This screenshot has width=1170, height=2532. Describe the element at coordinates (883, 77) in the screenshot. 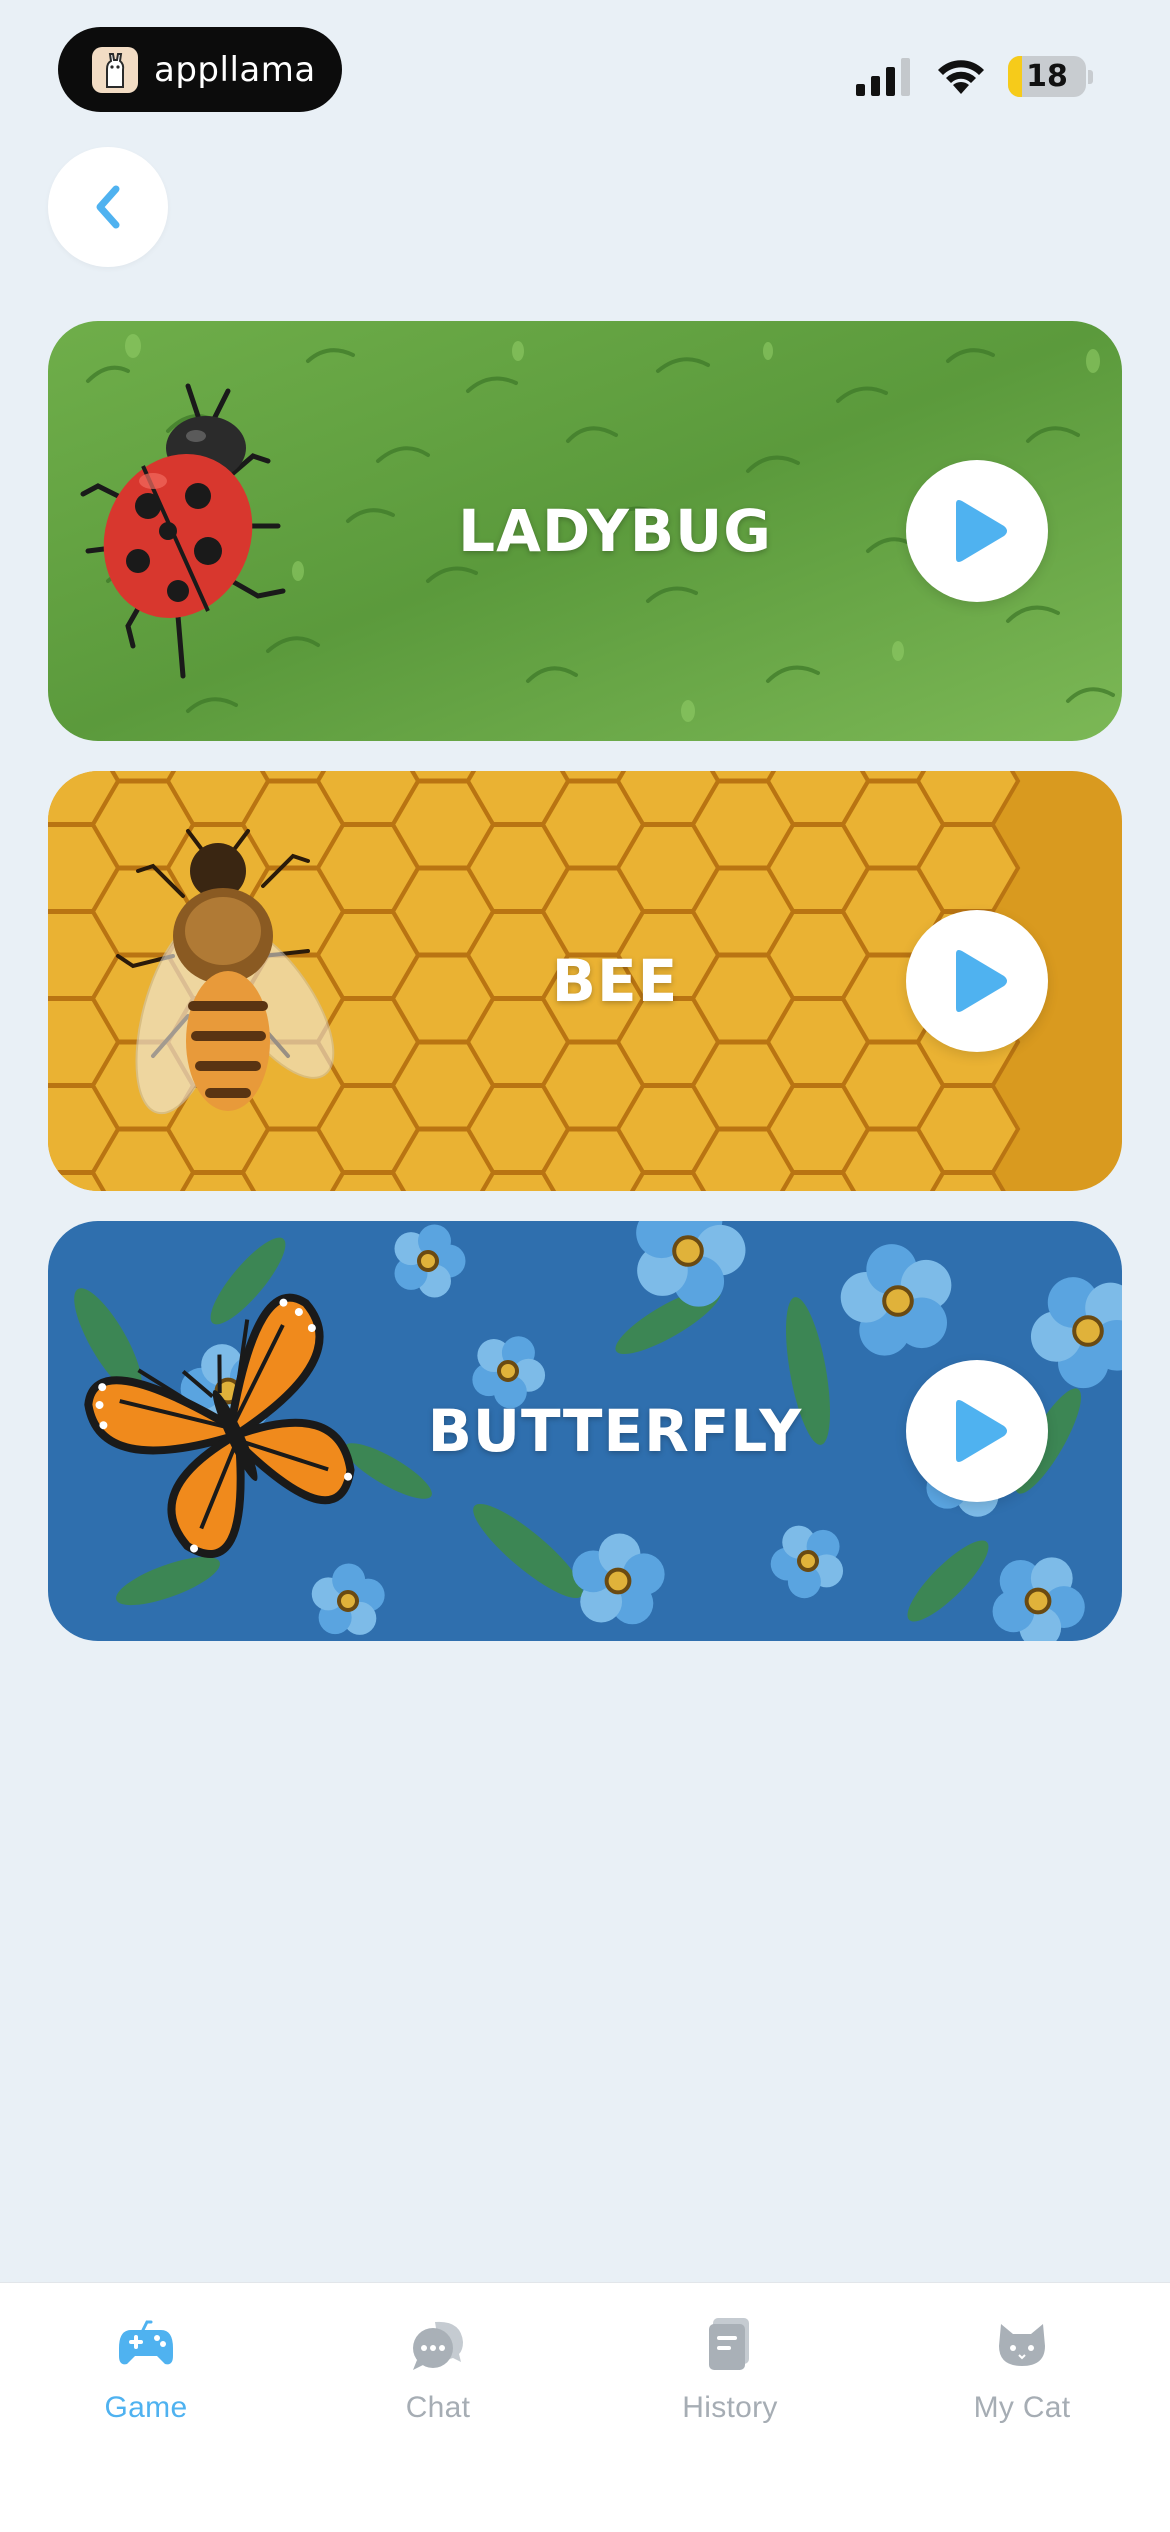

I see `cellular-signal-icon` at that location.